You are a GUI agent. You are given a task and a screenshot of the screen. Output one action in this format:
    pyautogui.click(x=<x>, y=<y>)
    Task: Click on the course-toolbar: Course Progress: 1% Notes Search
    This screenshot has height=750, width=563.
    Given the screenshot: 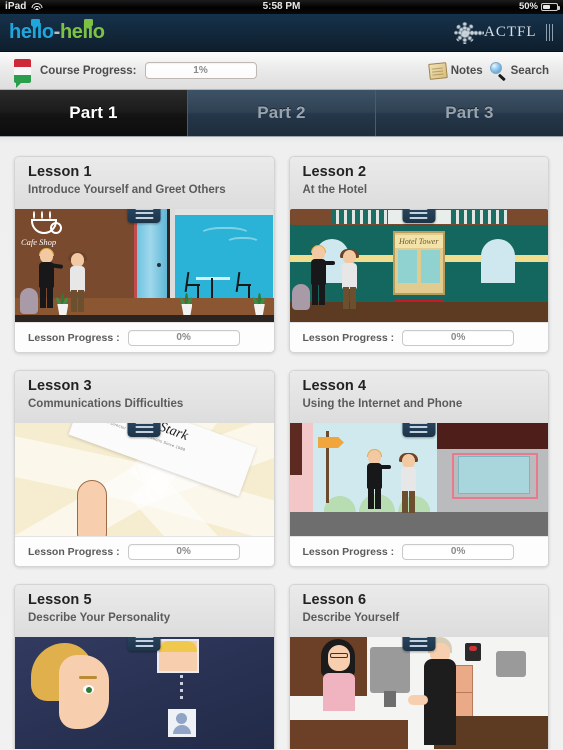 What is the action you would take?
    pyautogui.click(x=281, y=71)
    